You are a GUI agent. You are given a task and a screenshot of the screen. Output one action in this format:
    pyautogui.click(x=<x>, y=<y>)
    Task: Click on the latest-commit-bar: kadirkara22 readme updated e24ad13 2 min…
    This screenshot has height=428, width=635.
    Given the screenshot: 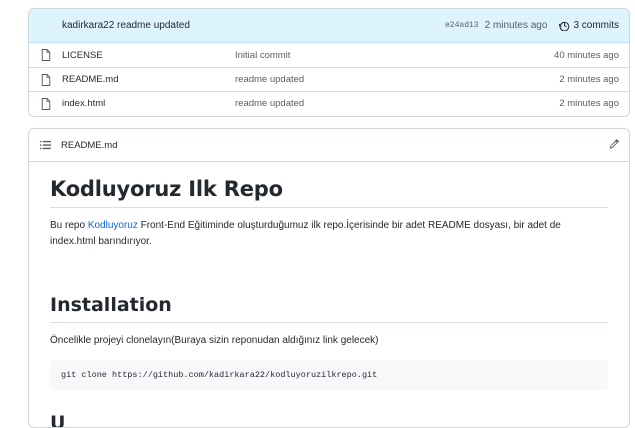 What is the action you would take?
    pyautogui.click(x=329, y=26)
    